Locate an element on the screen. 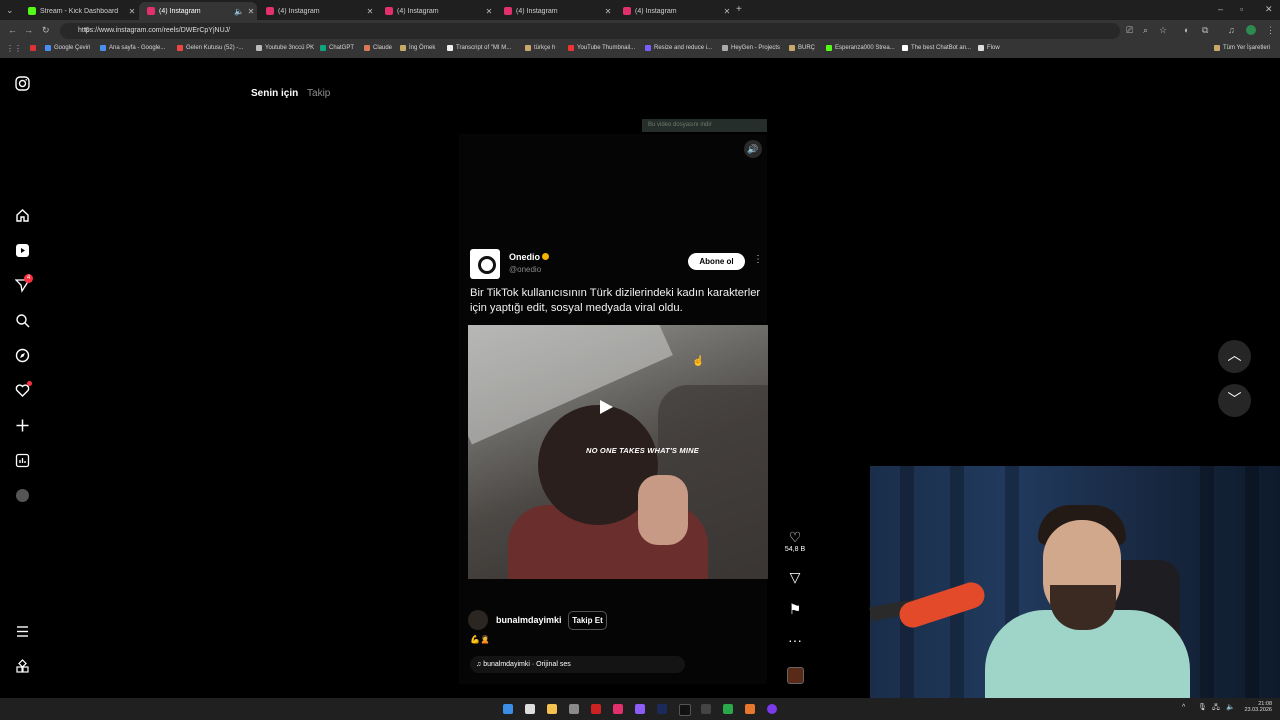 The image size is (1280, 720). back-icon: ← is located at coordinates (12, 30).